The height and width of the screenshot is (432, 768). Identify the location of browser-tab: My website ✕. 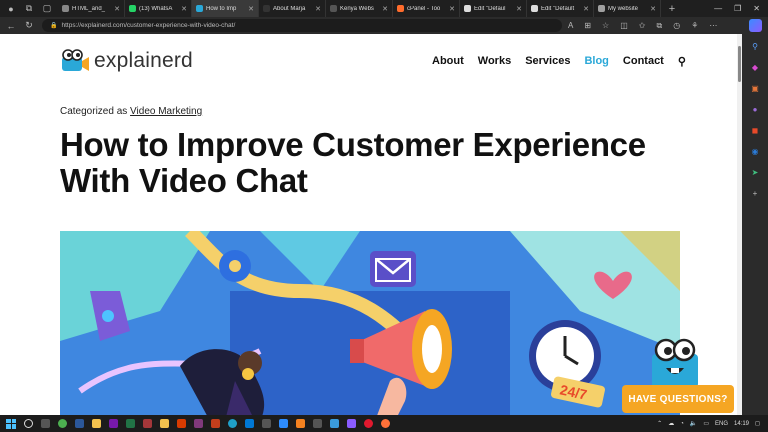
(627, 8).